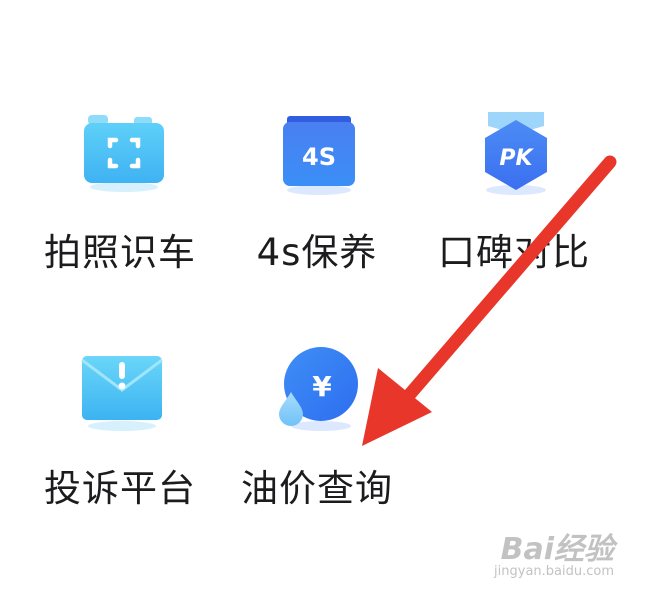 The width and height of the screenshot is (648, 597). I want to click on tile-oil-price-query: ¥ 油价查询, so click(317, 425).